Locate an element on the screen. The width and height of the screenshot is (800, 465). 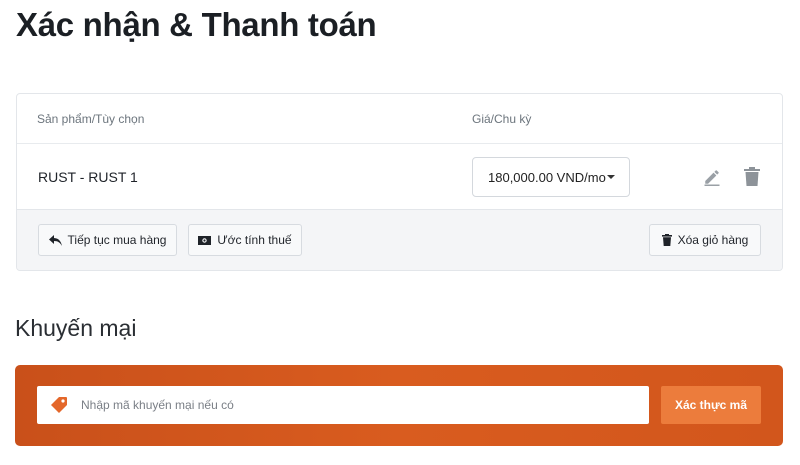
cart-header: Sản phẩm/Tùy chọn Giá/Chu kỳ is located at coordinates (399, 119).